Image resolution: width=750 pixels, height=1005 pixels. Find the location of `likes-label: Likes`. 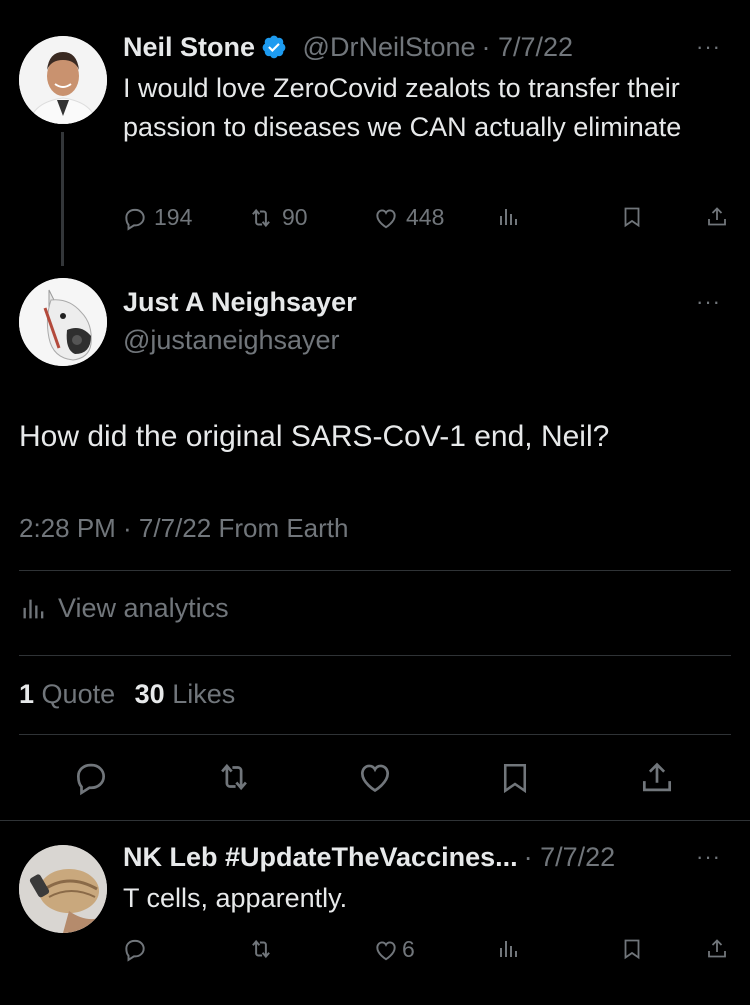

likes-label: Likes is located at coordinates (204, 694).